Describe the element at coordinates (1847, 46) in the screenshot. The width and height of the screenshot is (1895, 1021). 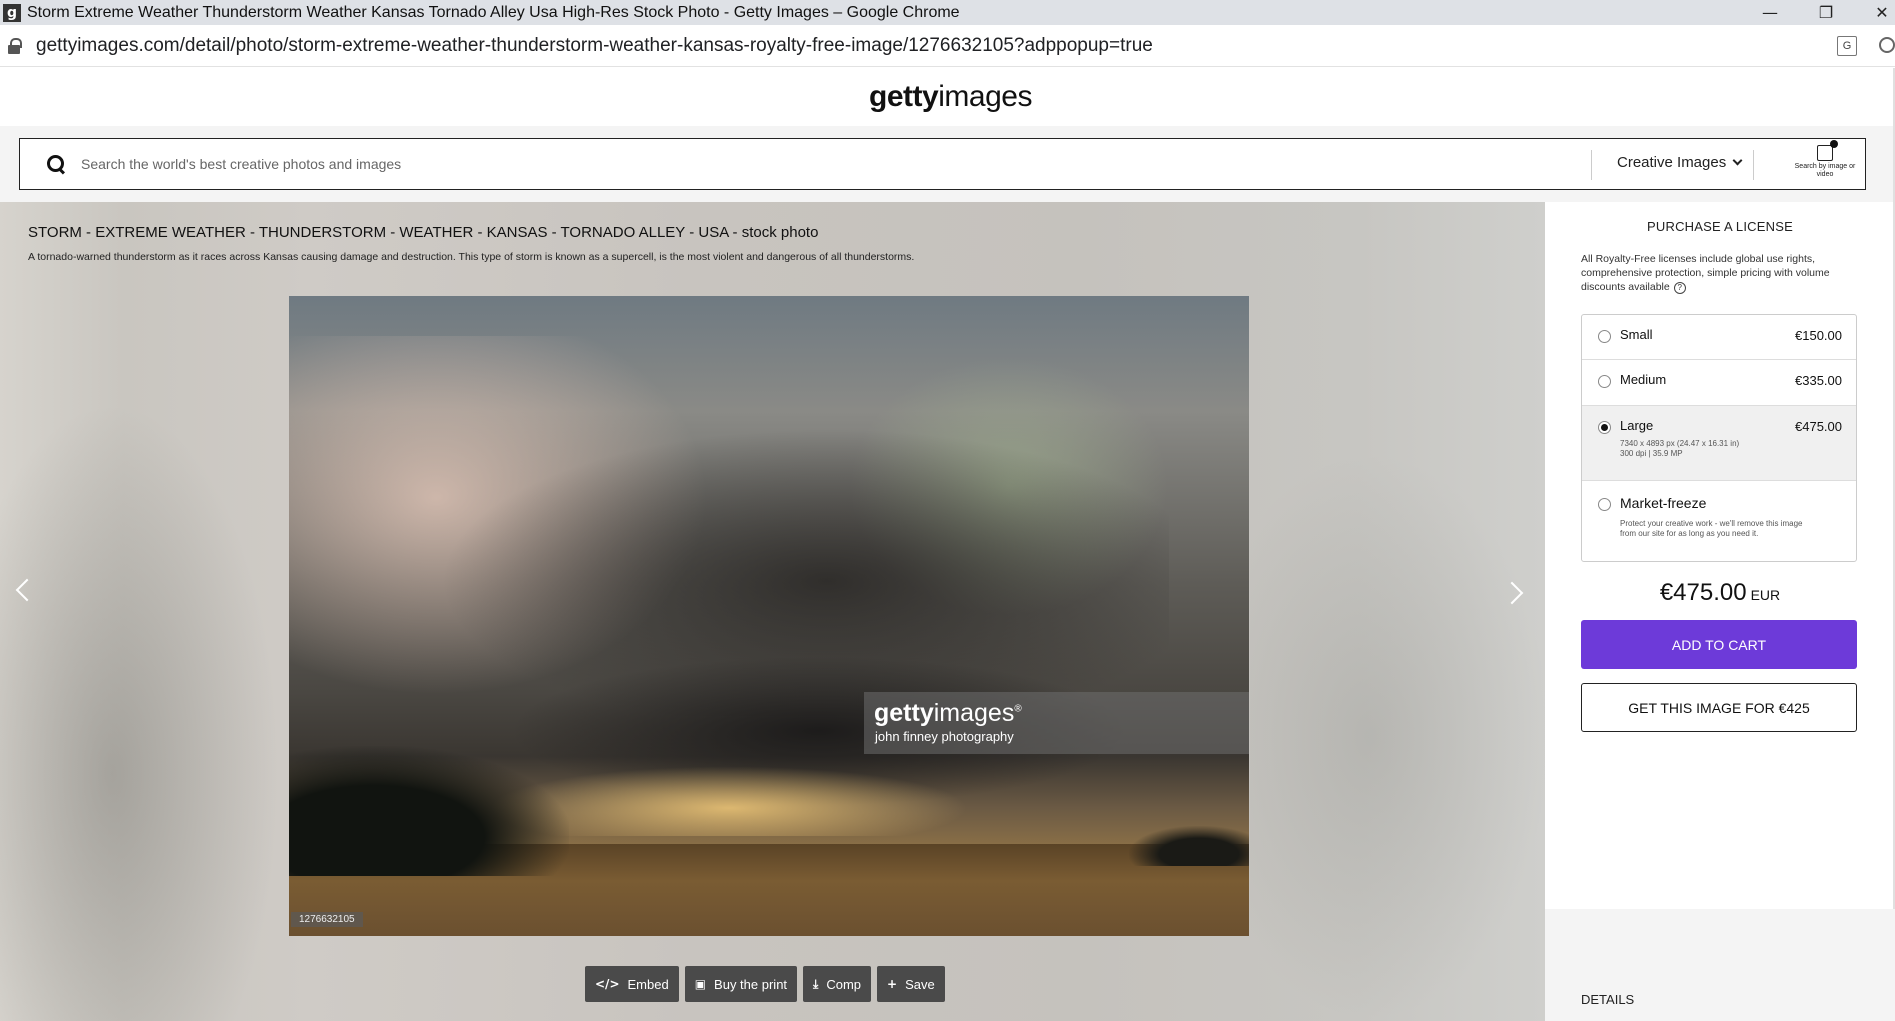
I see `translate-icon: G` at that location.